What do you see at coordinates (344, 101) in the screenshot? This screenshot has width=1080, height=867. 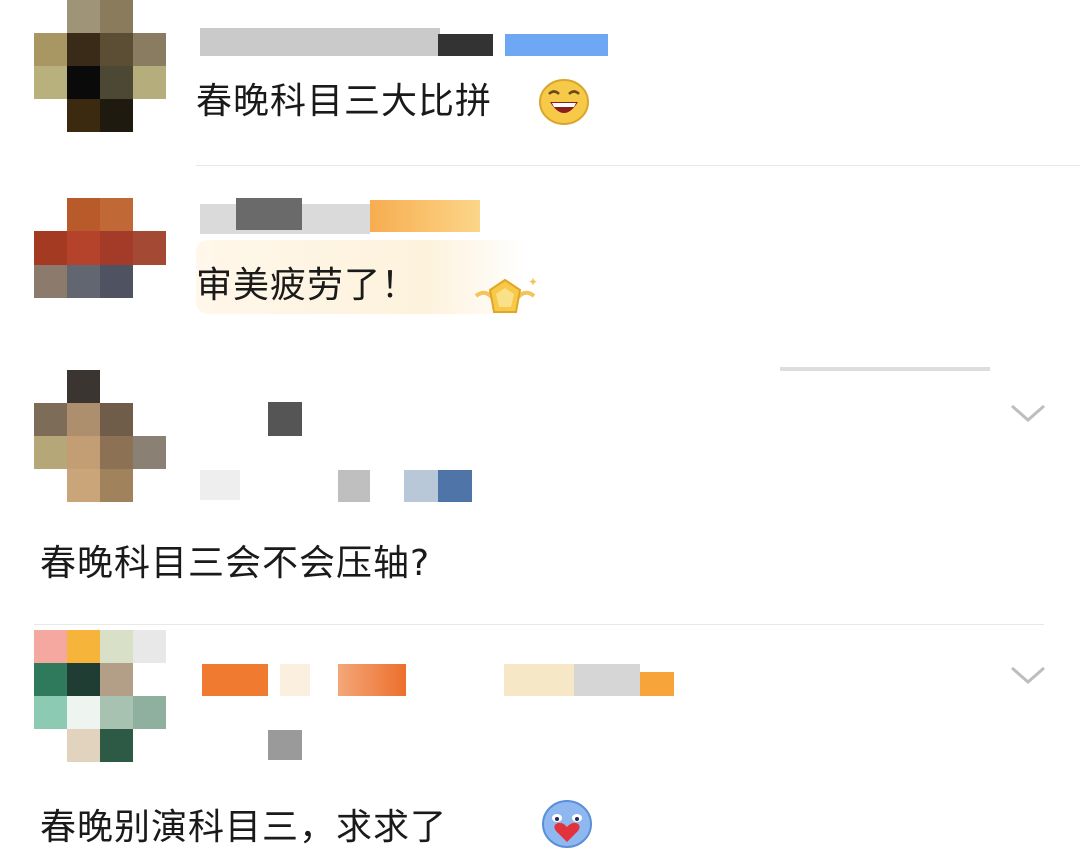 I see `comment-text: 春晚科目三大比拼` at bounding box center [344, 101].